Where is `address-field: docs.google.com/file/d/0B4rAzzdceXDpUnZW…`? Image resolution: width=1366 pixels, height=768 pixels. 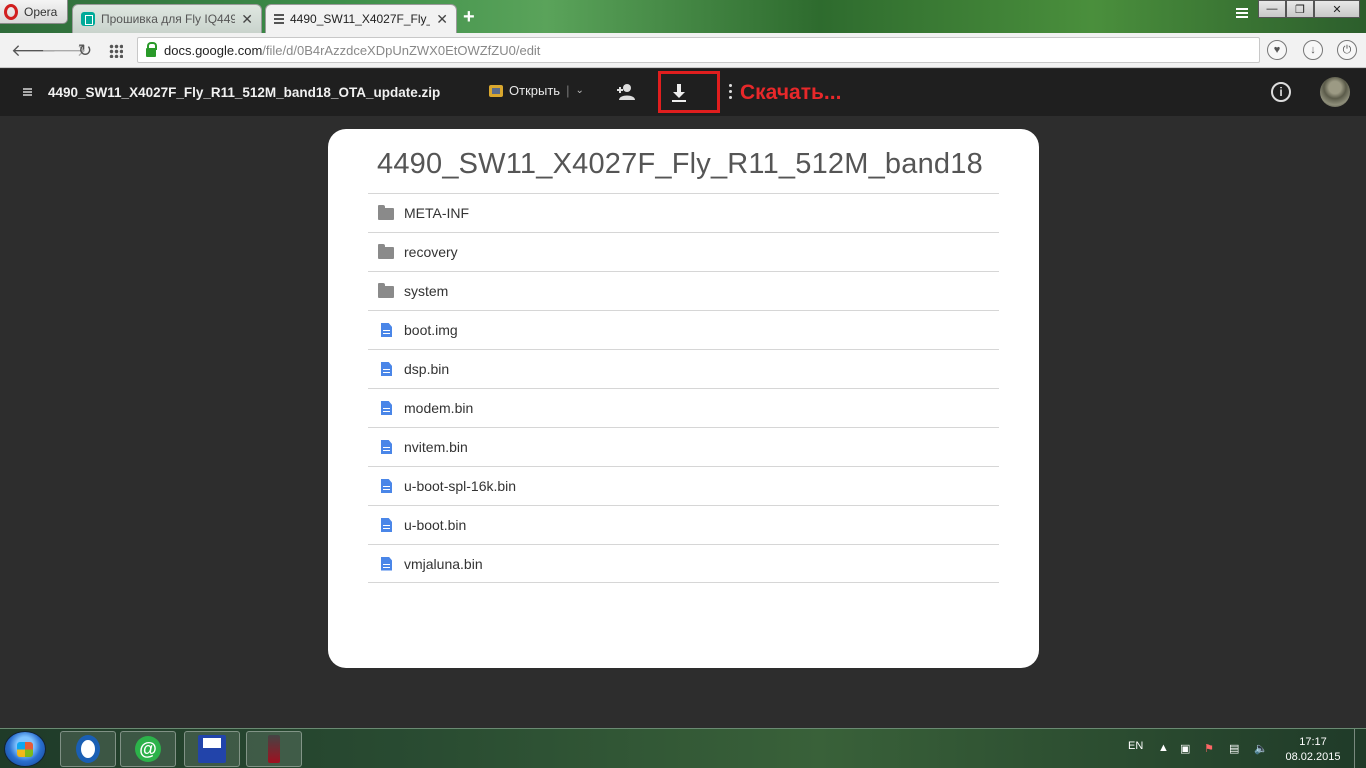 address-field: docs.google.com/file/d/0B4rAzzdceXDpUnZW… is located at coordinates (698, 50).